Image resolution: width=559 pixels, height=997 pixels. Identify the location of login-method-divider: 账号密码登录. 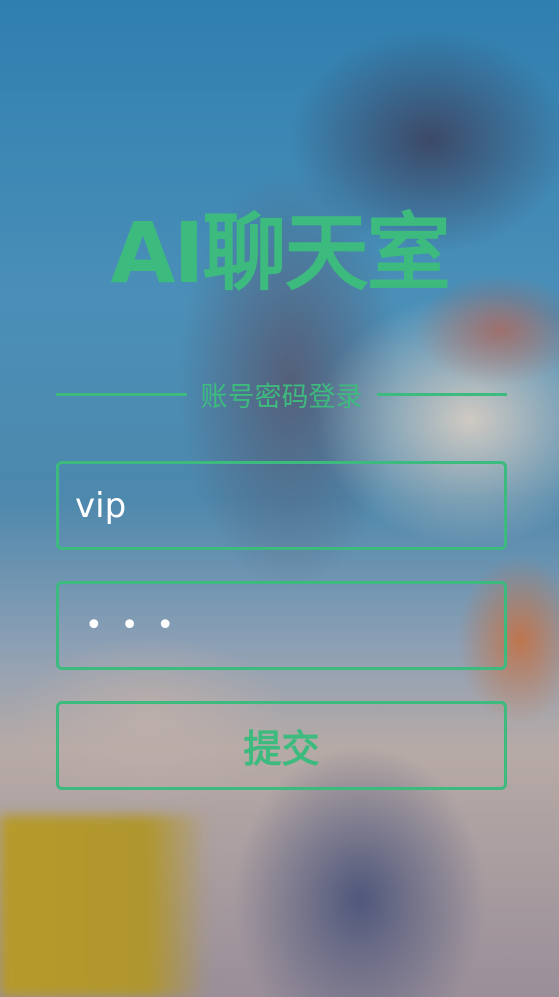
(281, 394).